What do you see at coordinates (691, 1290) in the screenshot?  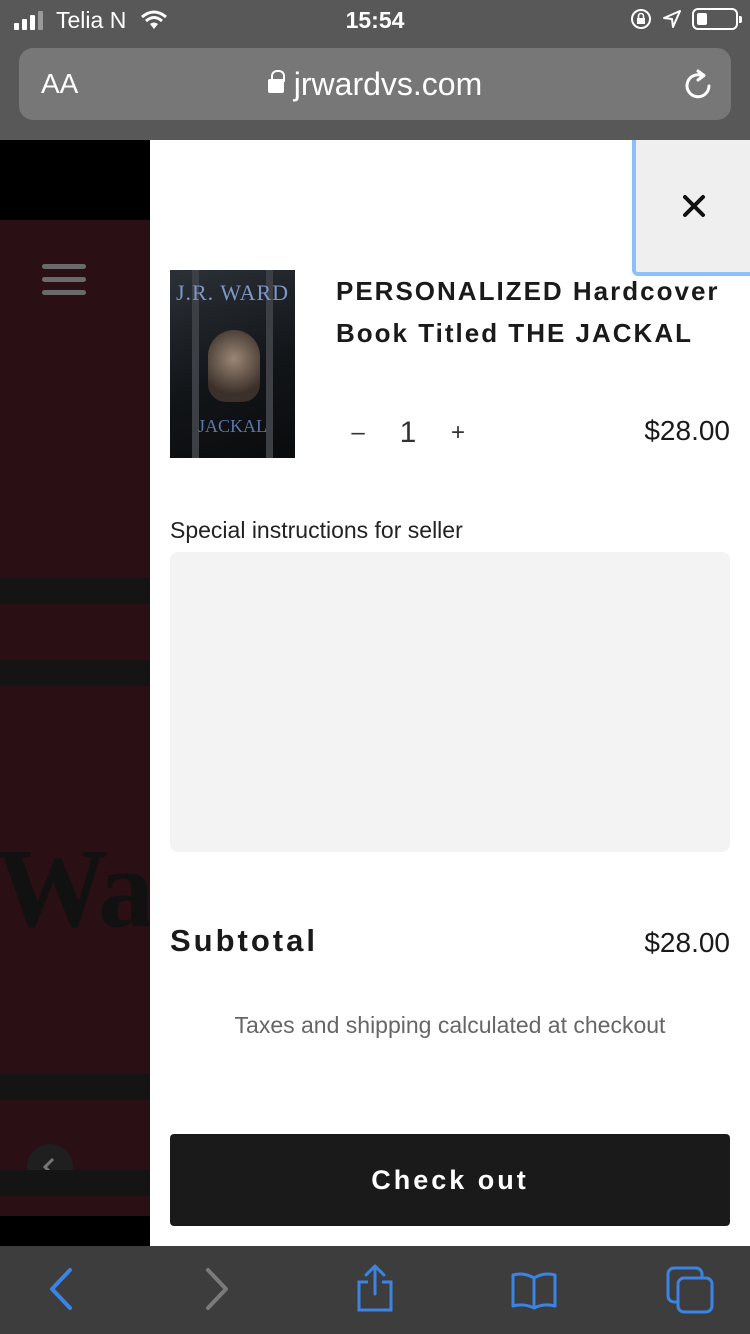 I see `tabs-icon` at bounding box center [691, 1290].